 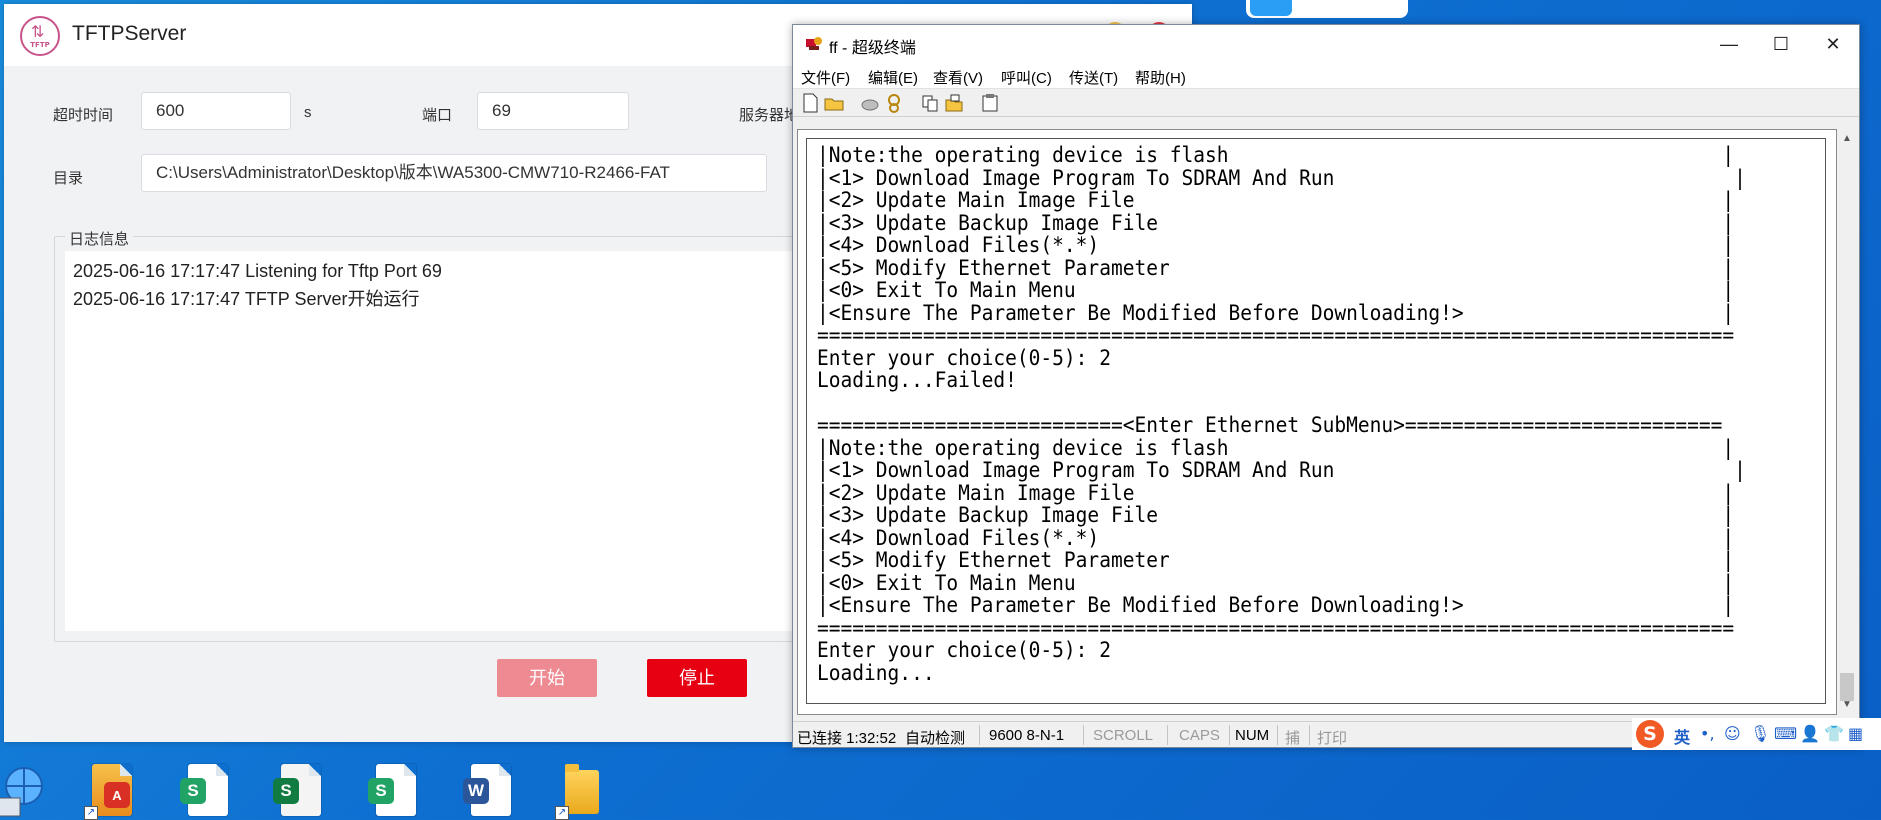 What do you see at coordinates (129, 33) in the screenshot?
I see `window-title: TFTPServer` at bounding box center [129, 33].